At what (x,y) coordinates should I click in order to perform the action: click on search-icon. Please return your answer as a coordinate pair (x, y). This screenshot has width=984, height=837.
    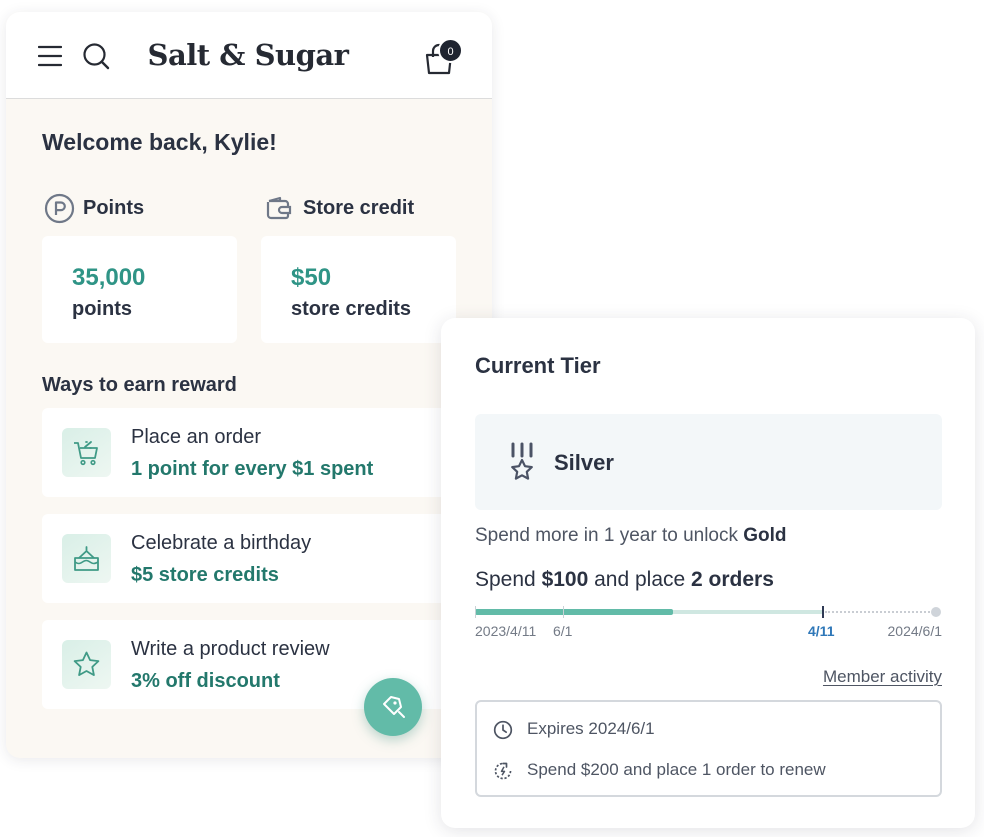
    Looking at the image, I should click on (96, 56).